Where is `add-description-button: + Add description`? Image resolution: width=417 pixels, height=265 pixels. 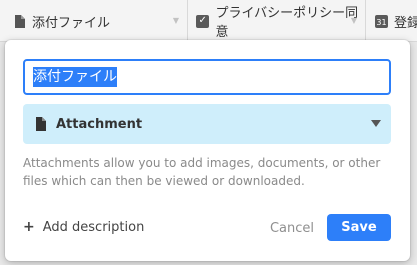 add-description-button: + Add description is located at coordinates (83, 227).